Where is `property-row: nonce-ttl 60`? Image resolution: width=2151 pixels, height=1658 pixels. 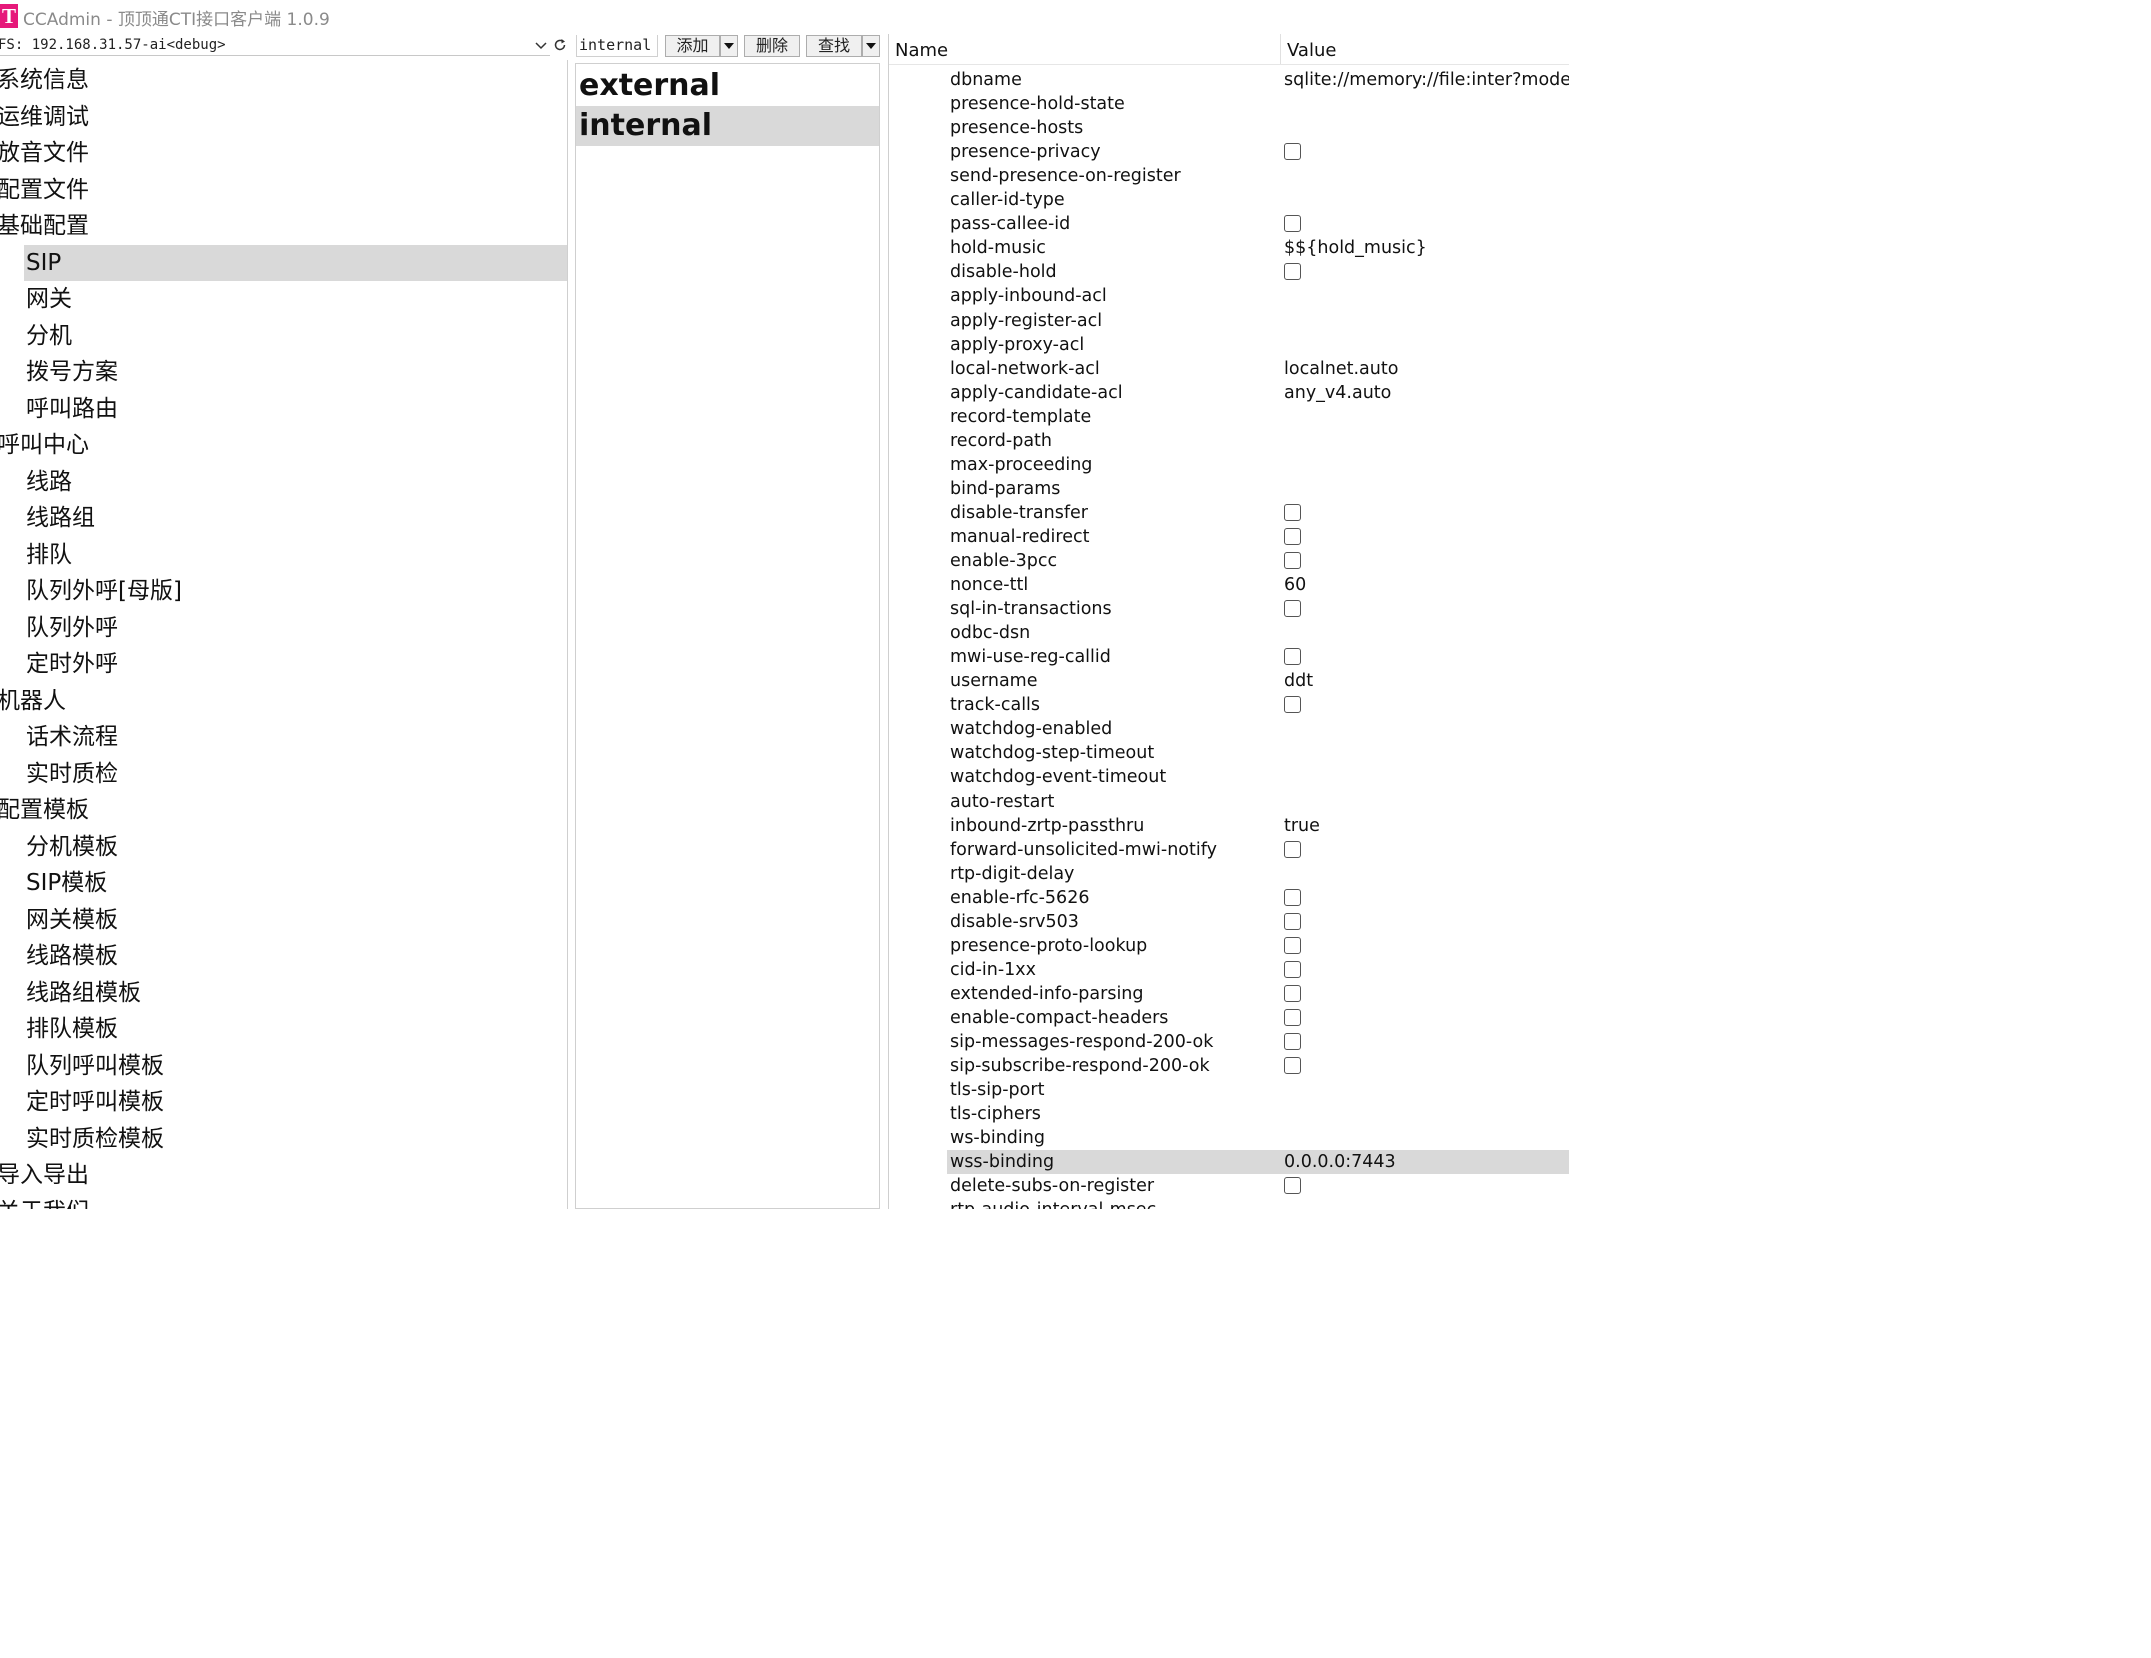 property-row: nonce-ttl 60 is located at coordinates (1229, 585).